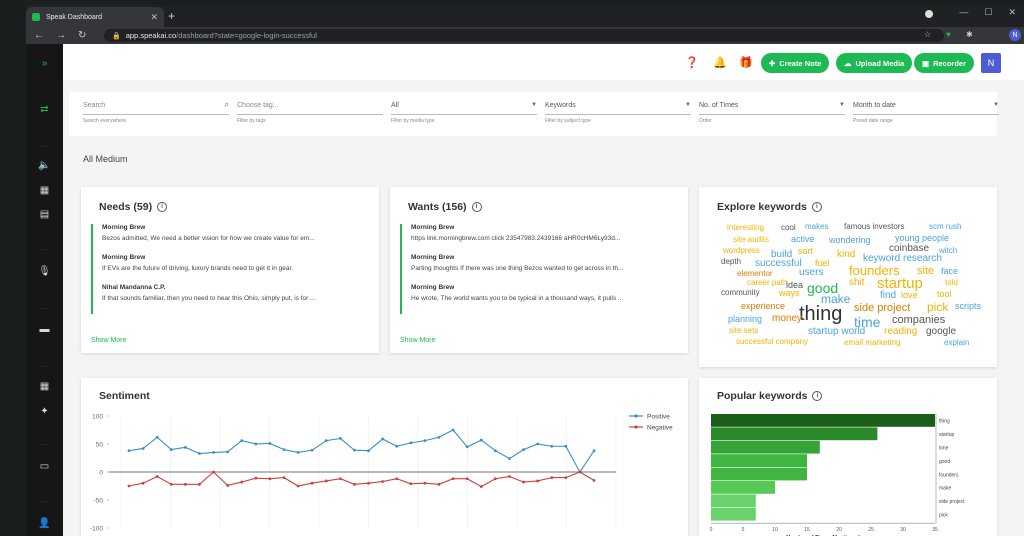 The image size is (1024, 536). What do you see at coordinates (900, 332) in the screenshot?
I see `keyword-reading: reading` at bounding box center [900, 332].